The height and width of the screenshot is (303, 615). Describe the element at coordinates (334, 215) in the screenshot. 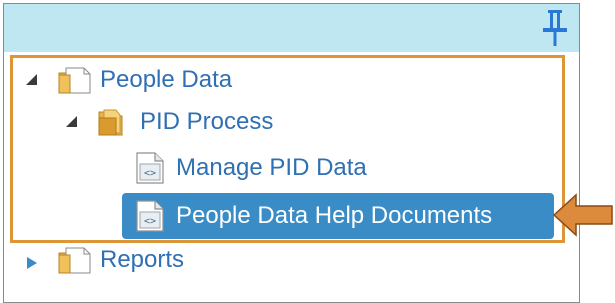

I see `tree-item-label: People Data Help Documents` at that location.